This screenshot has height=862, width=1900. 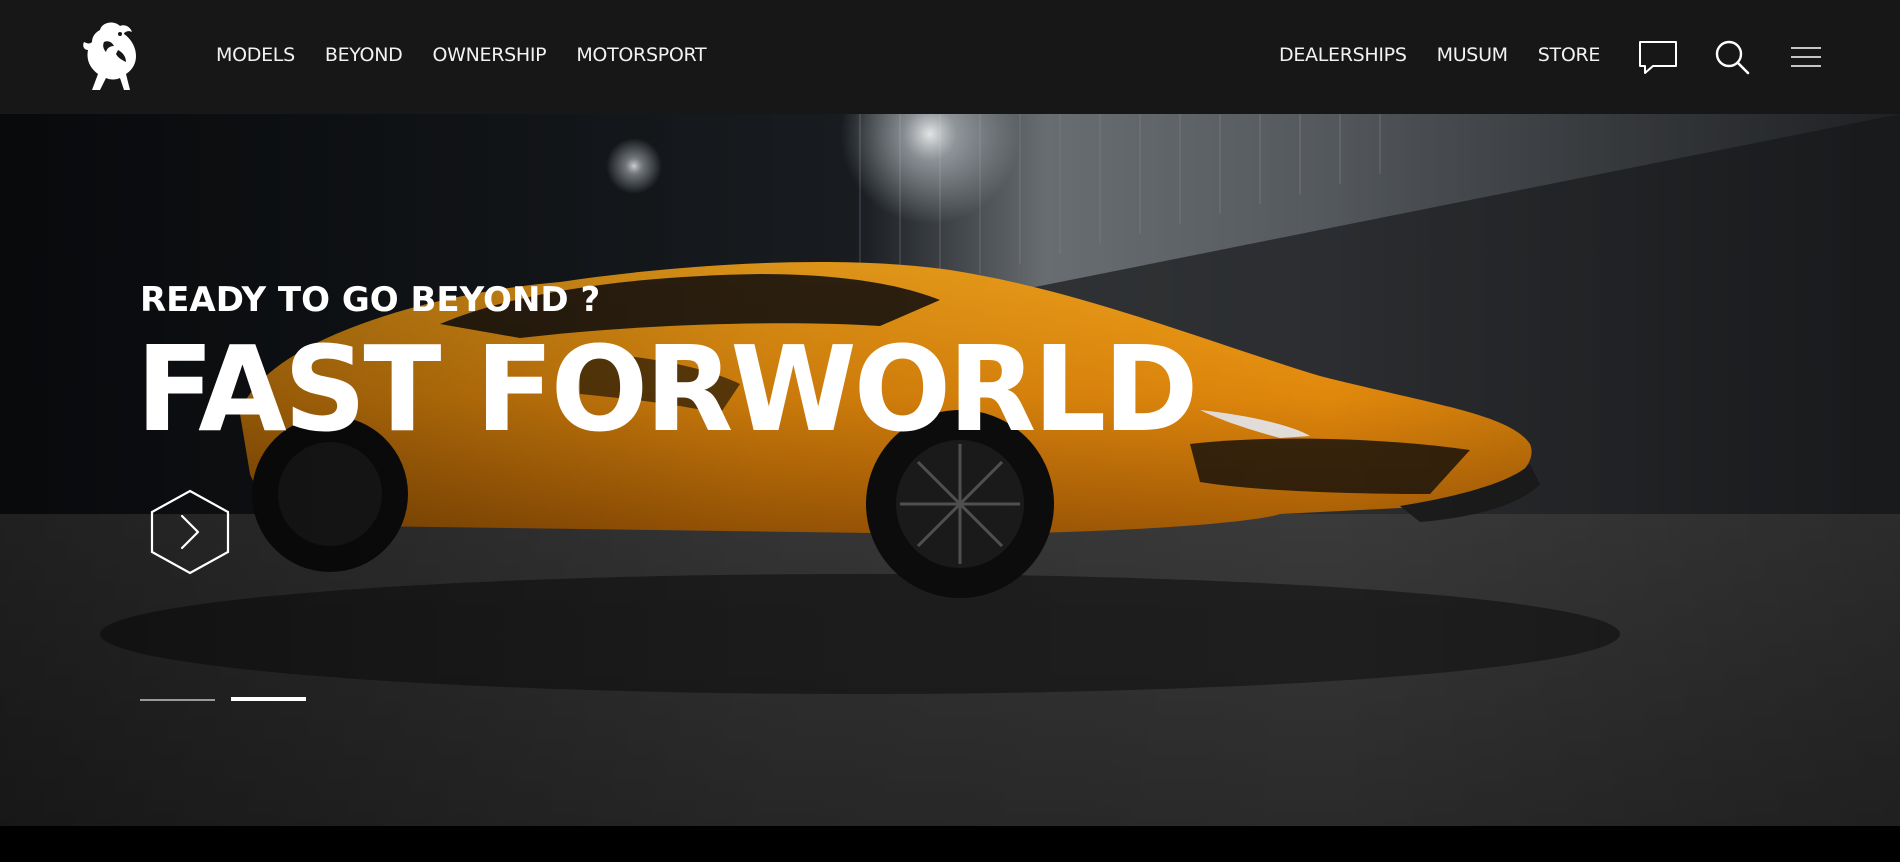 I want to click on search-icon, so click(x=1732, y=57).